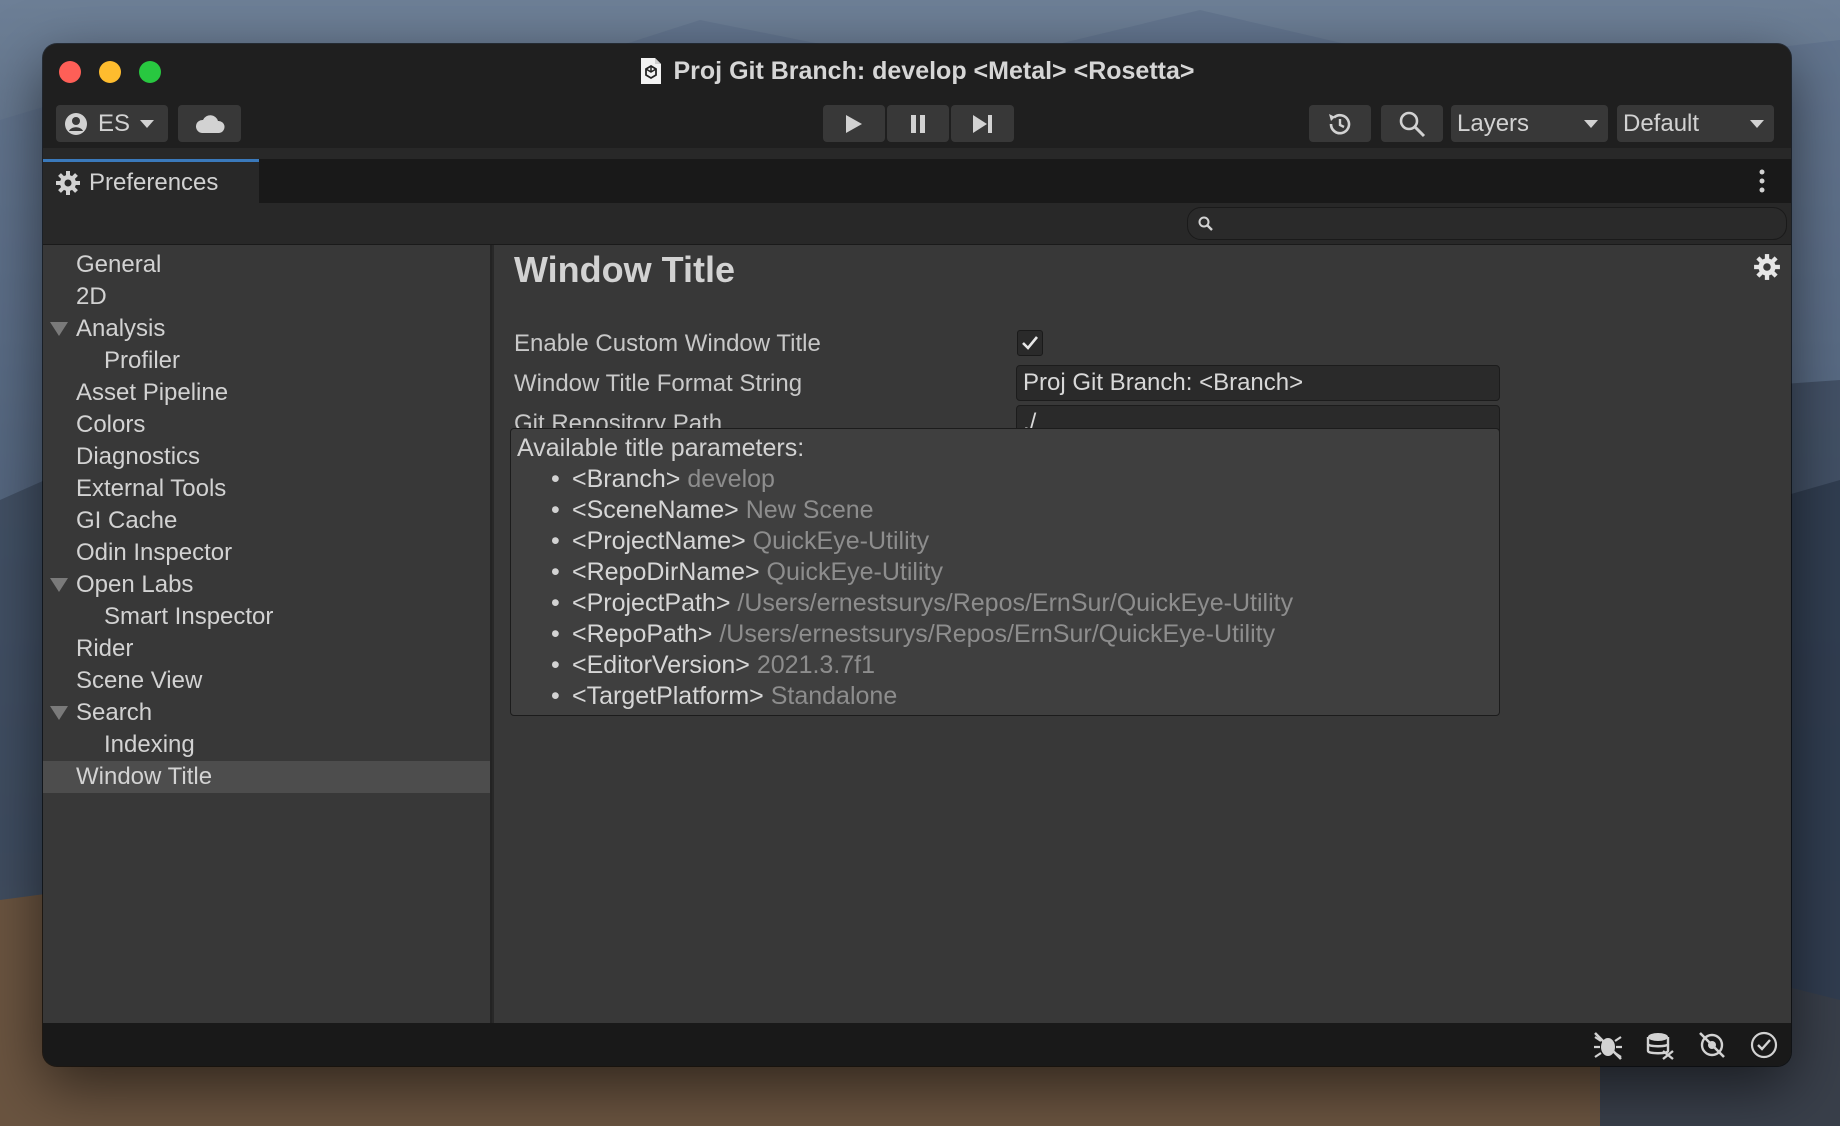 The image size is (1840, 1126). I want to click on play-icon, so click(854, 123).